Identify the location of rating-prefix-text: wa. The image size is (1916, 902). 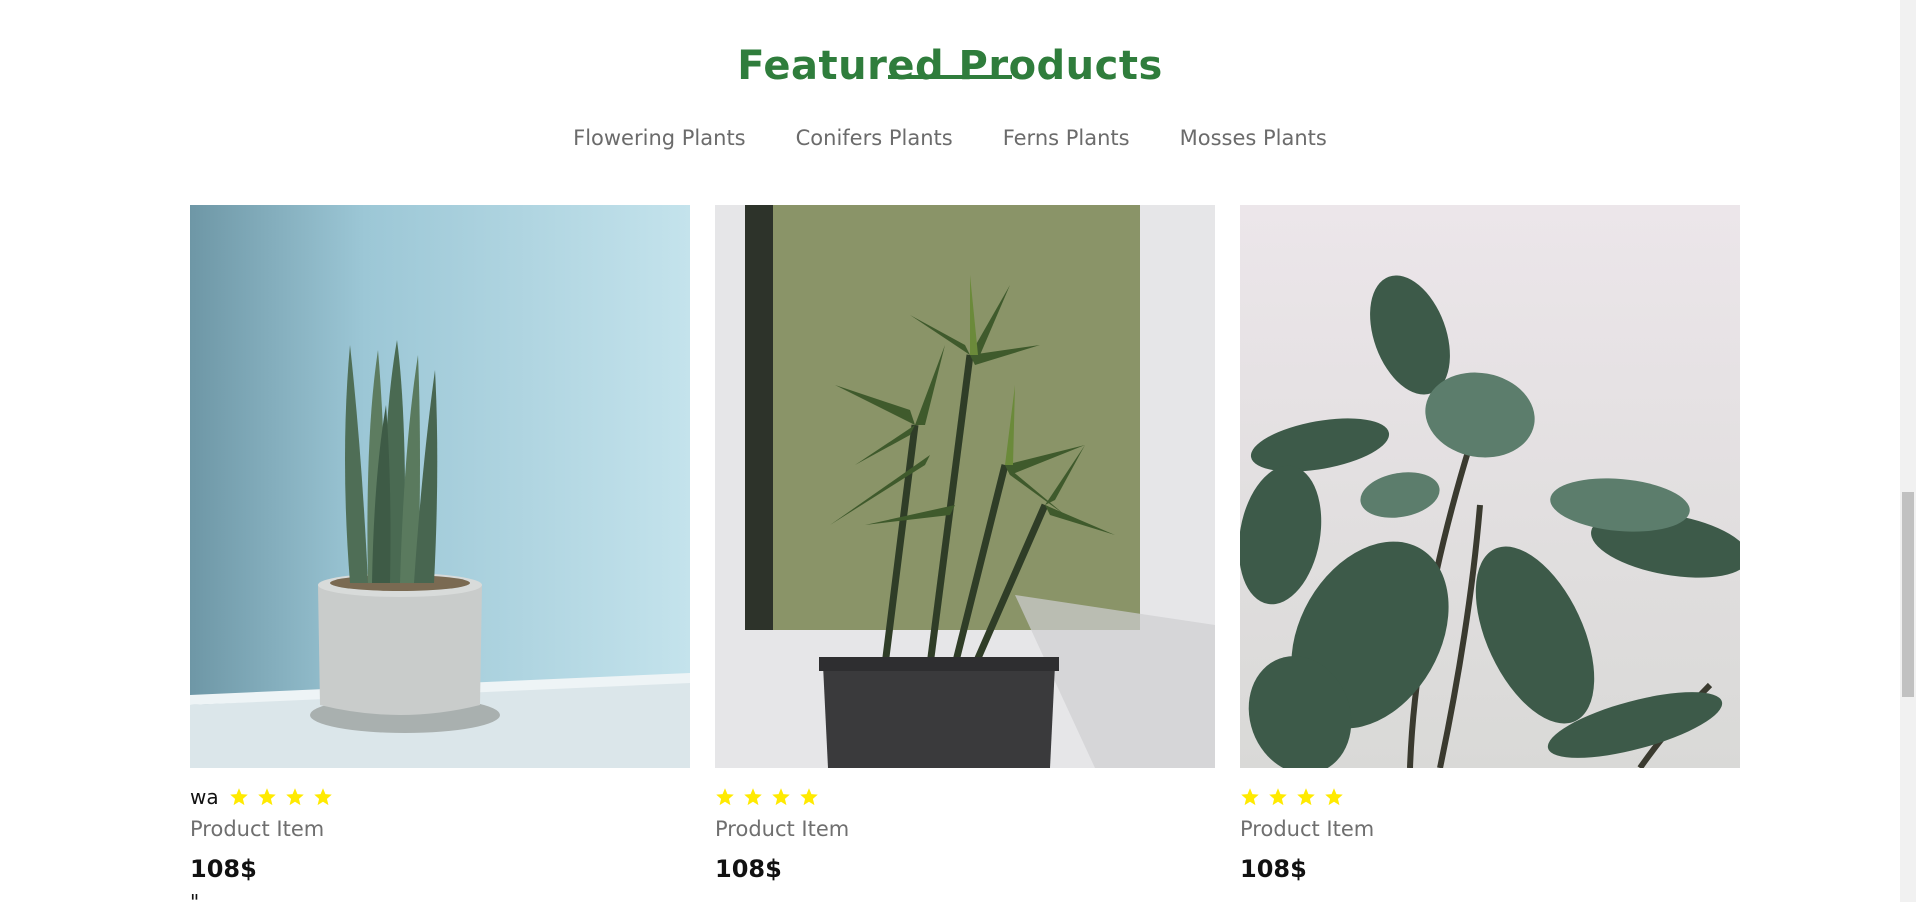
(204, 797).